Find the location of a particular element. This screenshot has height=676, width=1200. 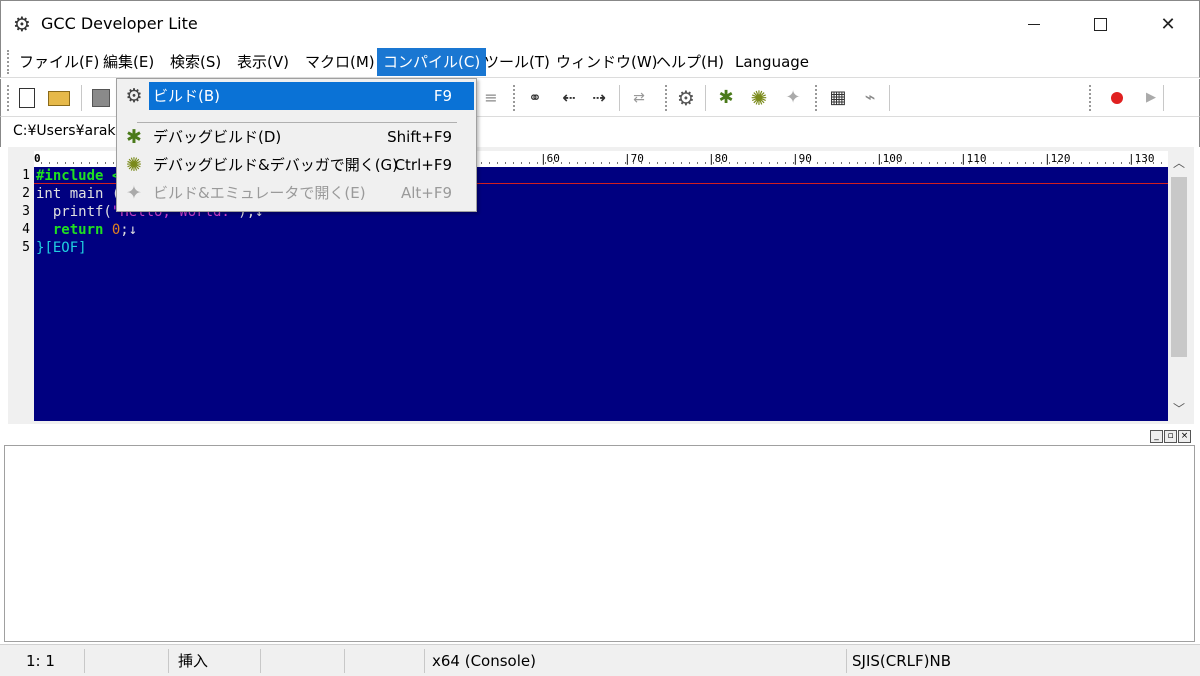

emulator-button: ✦ is located at coordinates (793, 98).